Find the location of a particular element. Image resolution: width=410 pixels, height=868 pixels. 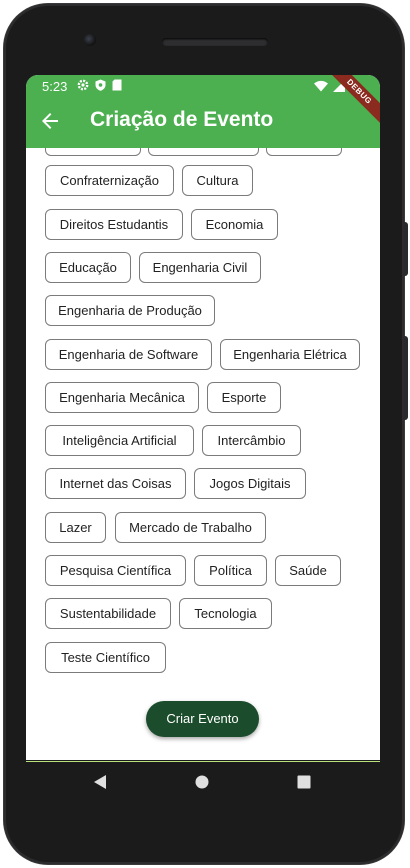

page-title: Criação de Evento is located at coordinates (182, 119).